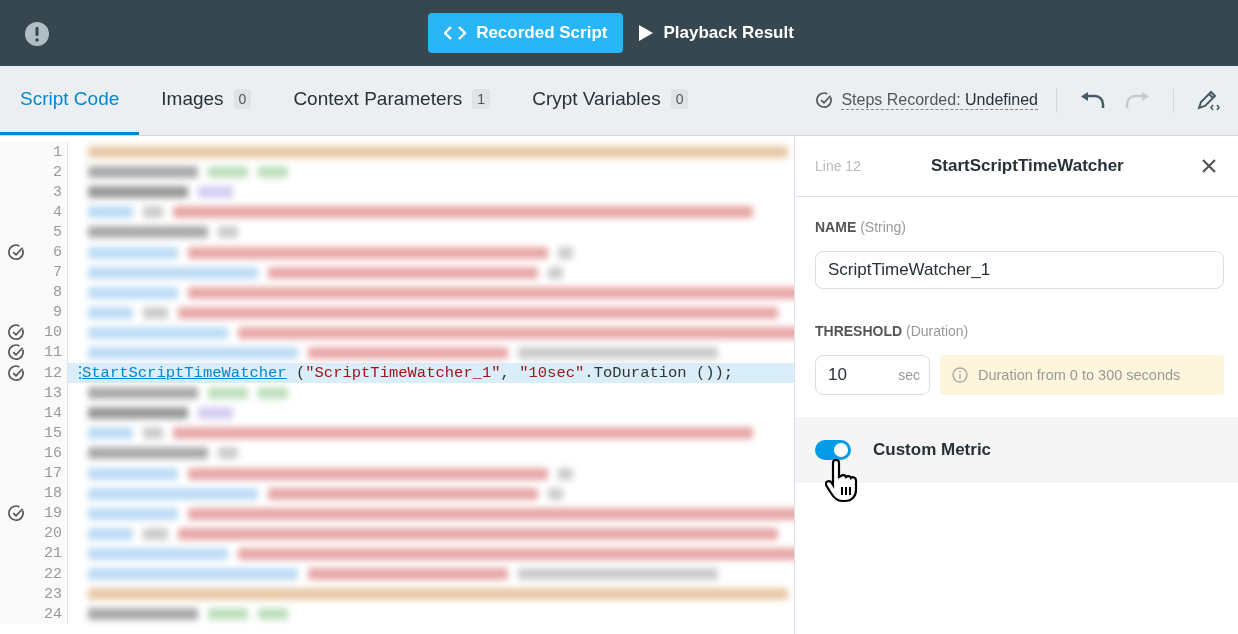 The image size is (1238, 634). Describe the element at coordinates (57, 252) in the screenshot. I see `line-number: 6` at that location.